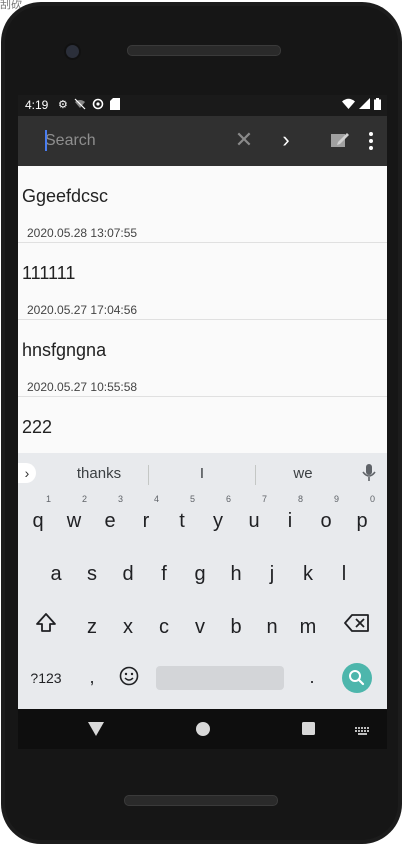  Describe the element at coordinates (146, 516) in the screenshot. I see `key-r: r4` at that location.